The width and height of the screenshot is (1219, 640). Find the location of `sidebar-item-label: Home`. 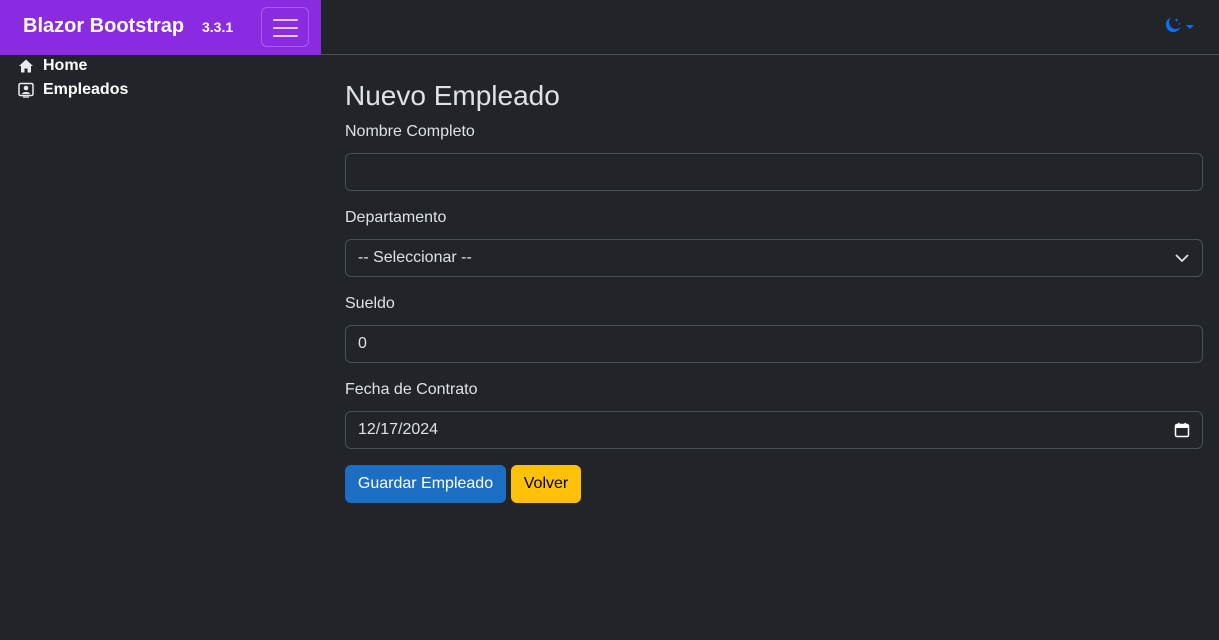

sidebar-item-label: Home is located at coordinates (65, 65).